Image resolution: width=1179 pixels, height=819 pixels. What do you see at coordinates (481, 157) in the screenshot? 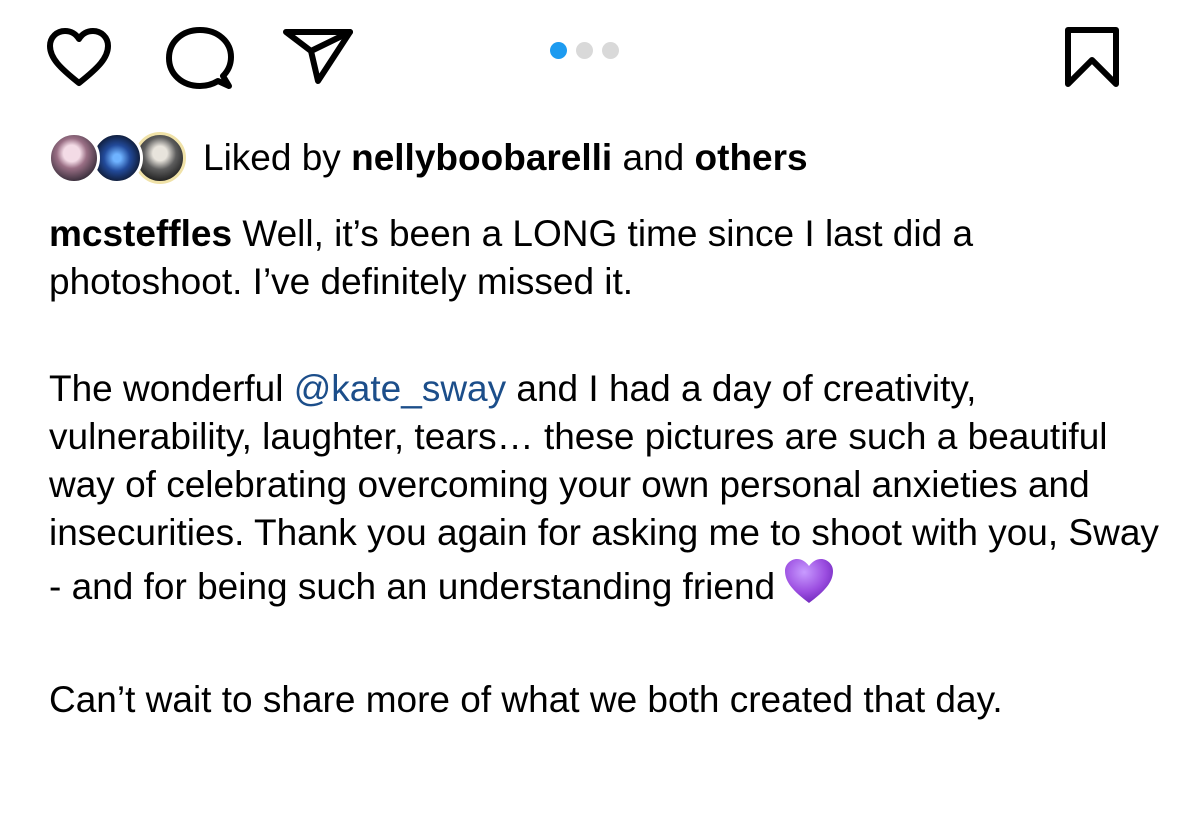
I see `liker-username: nellyboobarelli` at bounding box center [481, 157].